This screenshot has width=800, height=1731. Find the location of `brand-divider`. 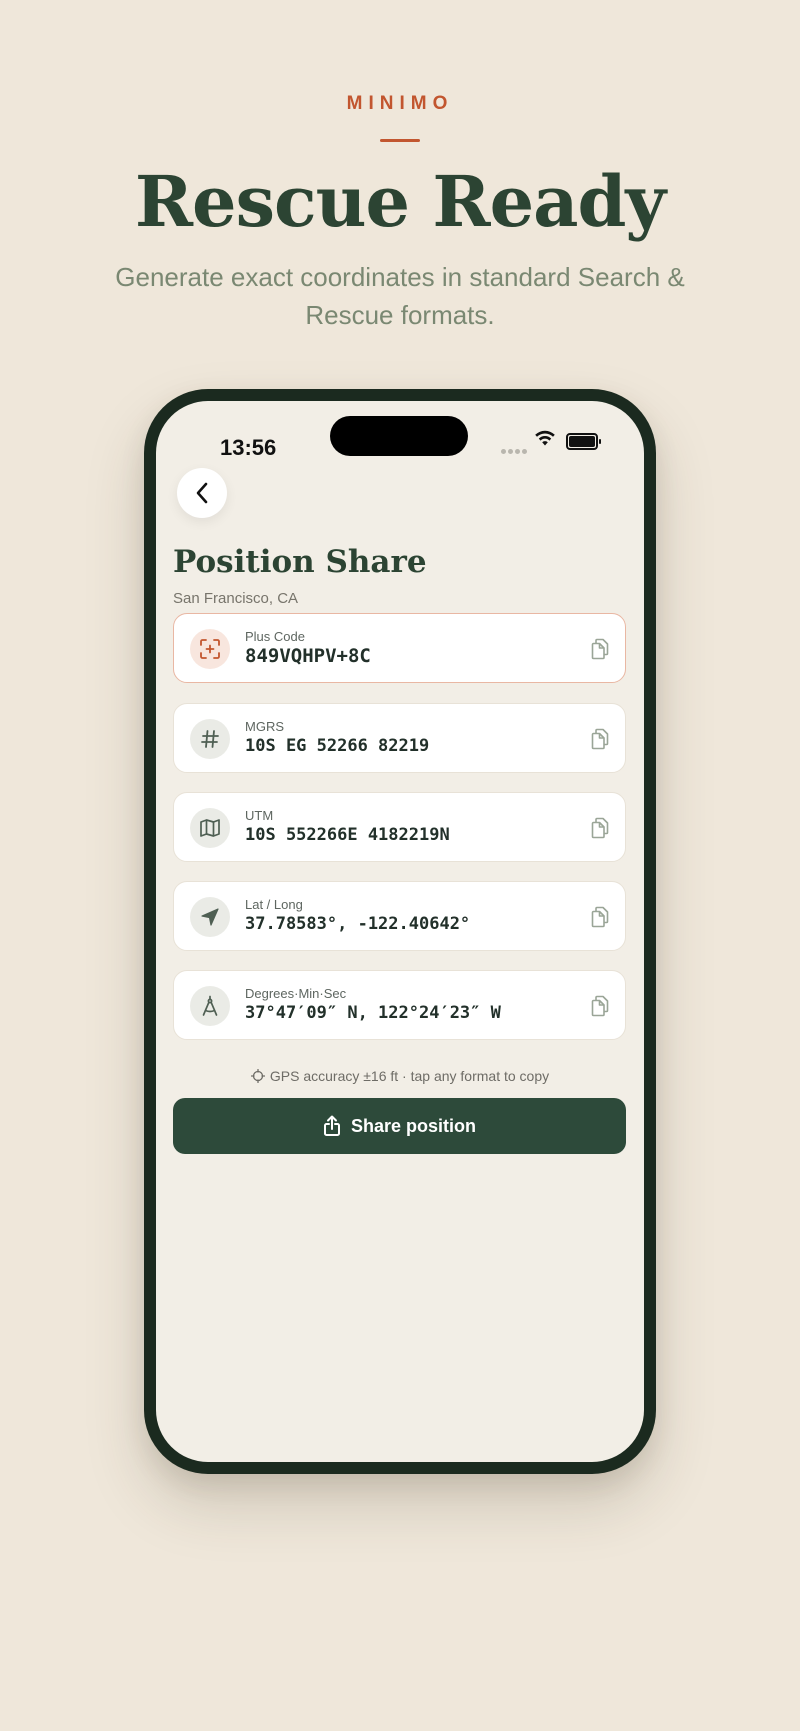

brand-divider is located at coordinates (400, 140).